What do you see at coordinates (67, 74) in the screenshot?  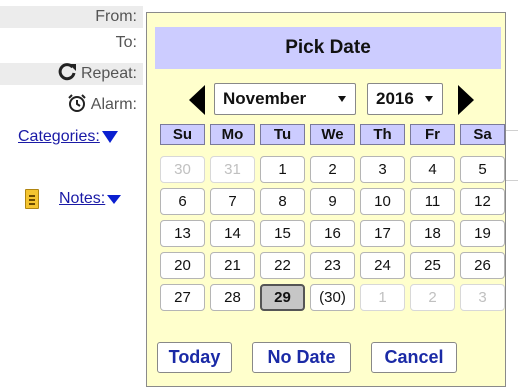 I see `refresh-icon` at bounding box center [67, 74].